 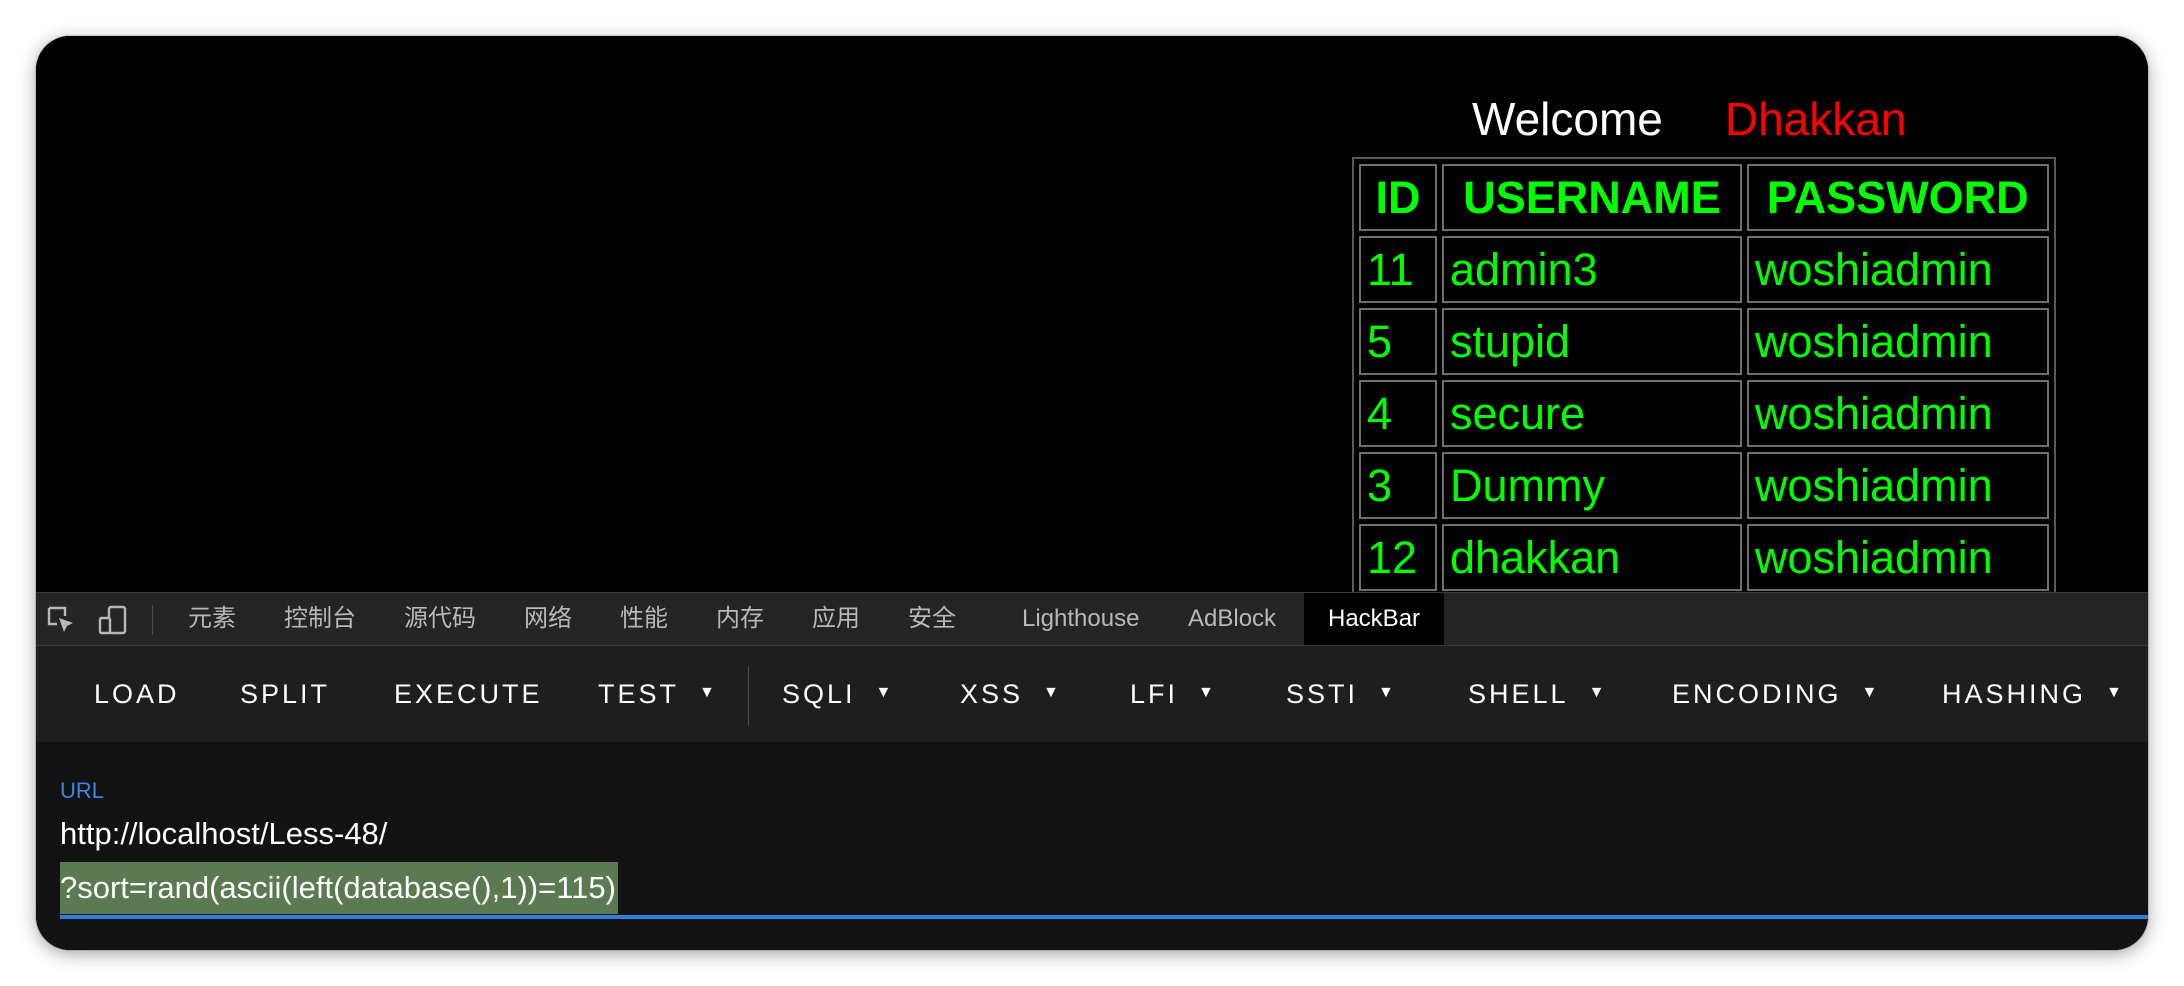 What do you see at coordinates (1518, 694) in the screenshot?
I see `shell-menu-label: SHELL` at bounding box center [1518, 694].